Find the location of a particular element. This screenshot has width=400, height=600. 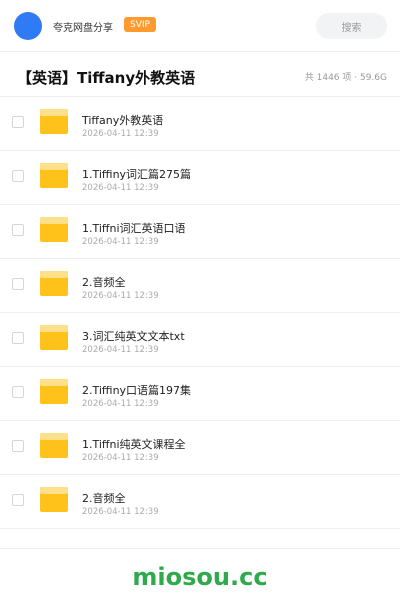

file-name: 2.Tiffiny口语篇197集 is located at coordinates (137, 390).